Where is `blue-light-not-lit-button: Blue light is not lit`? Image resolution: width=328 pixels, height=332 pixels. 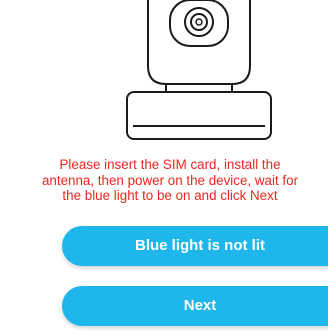
blue-light-not-lit-button: Blue light is not lit is located at coordinates (195, 246).